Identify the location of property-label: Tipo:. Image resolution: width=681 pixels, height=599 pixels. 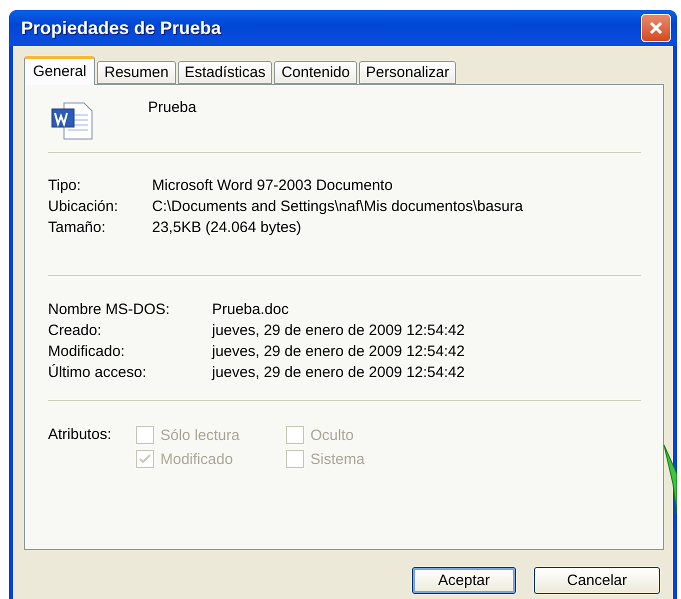
(65, 186).